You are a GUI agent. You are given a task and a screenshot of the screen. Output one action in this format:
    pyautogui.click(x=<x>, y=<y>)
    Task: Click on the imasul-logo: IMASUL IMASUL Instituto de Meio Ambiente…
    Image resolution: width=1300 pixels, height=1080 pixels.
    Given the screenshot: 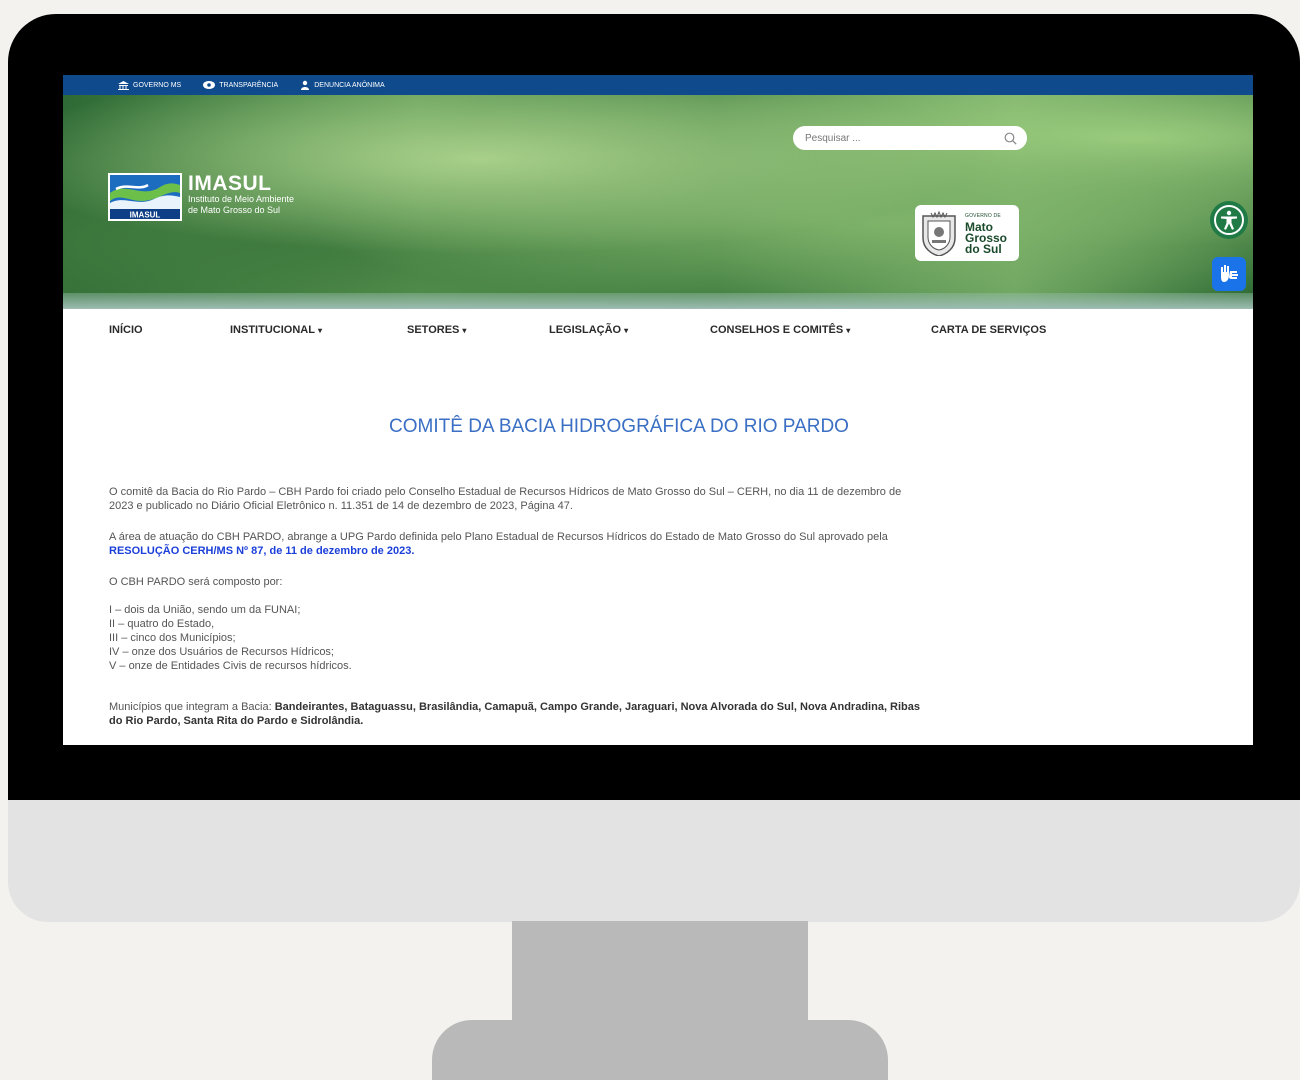 What is the action you would take?
    pyautogui.click(x=201, y=197)
    